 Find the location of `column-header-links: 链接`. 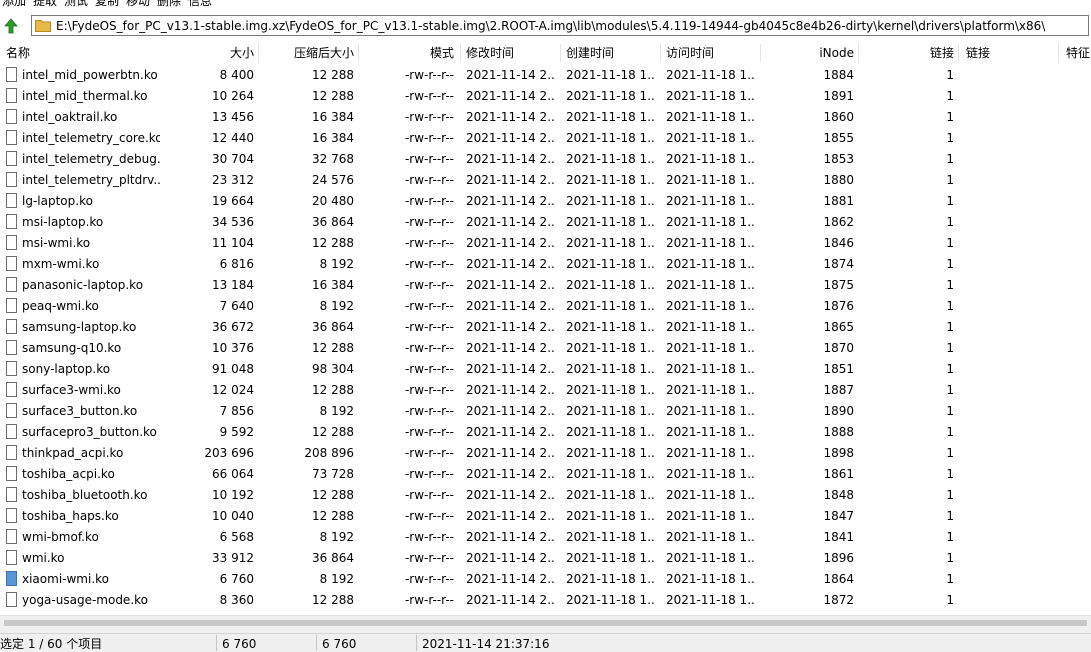

column-header-links: 链接 is located at coordinates (908, 53).